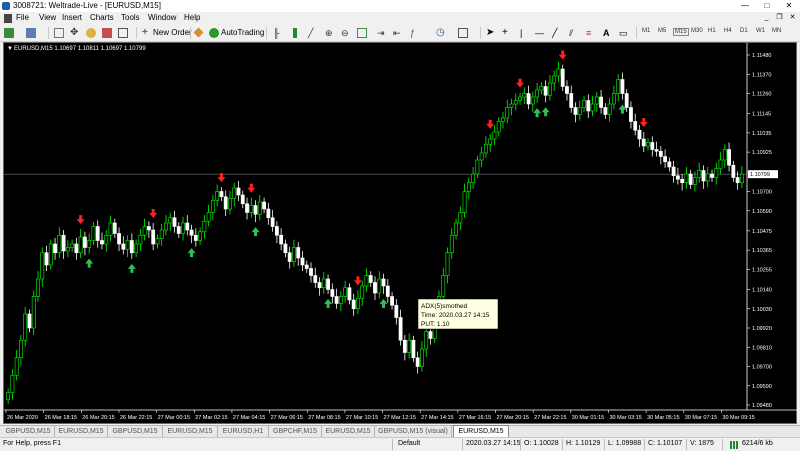 Image resolution: width=800 pixels, height=451 pixels. What do you see at coordinates (415, 33) in the screenshot?
I see `indicators-icon: ƒ` at bounding box center [415, 33].